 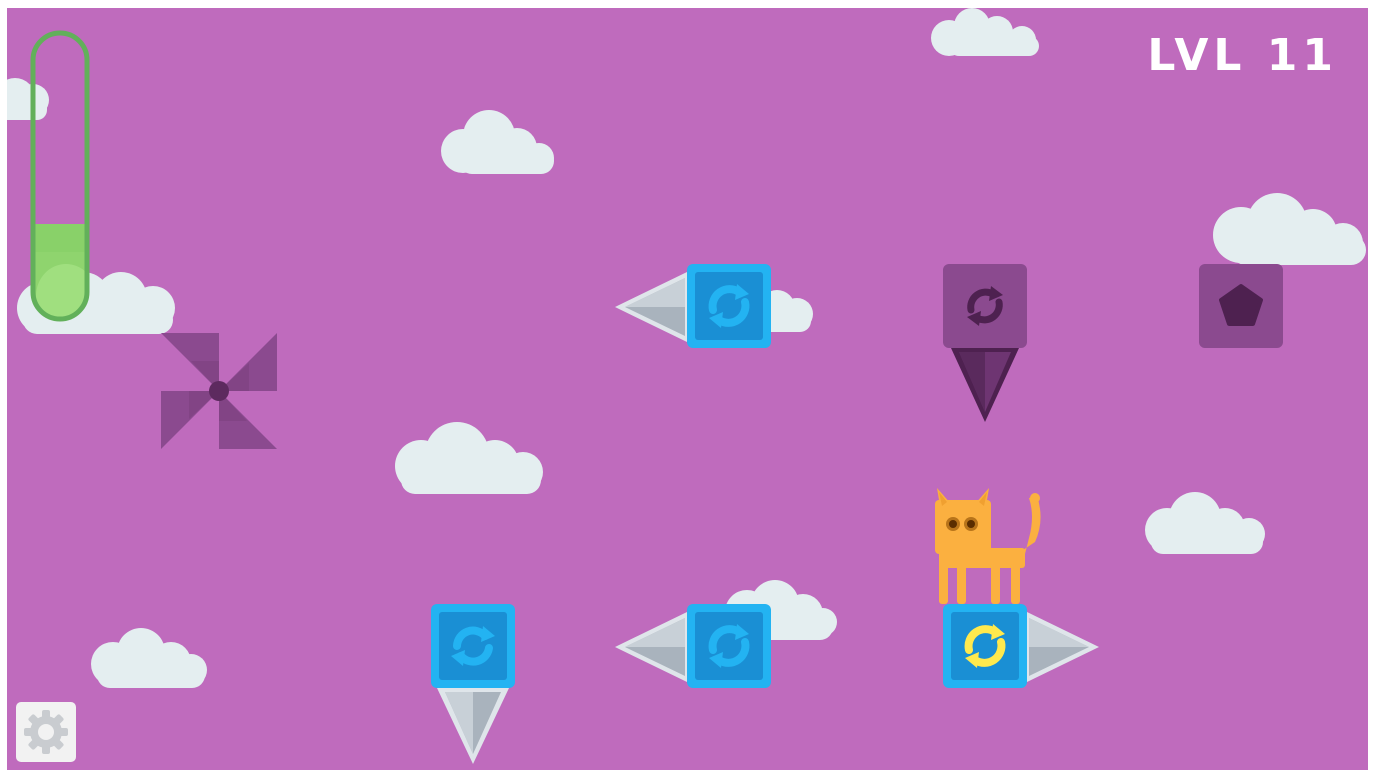 I want to click on rotate-block-inactive, so click(x=985, y=306).